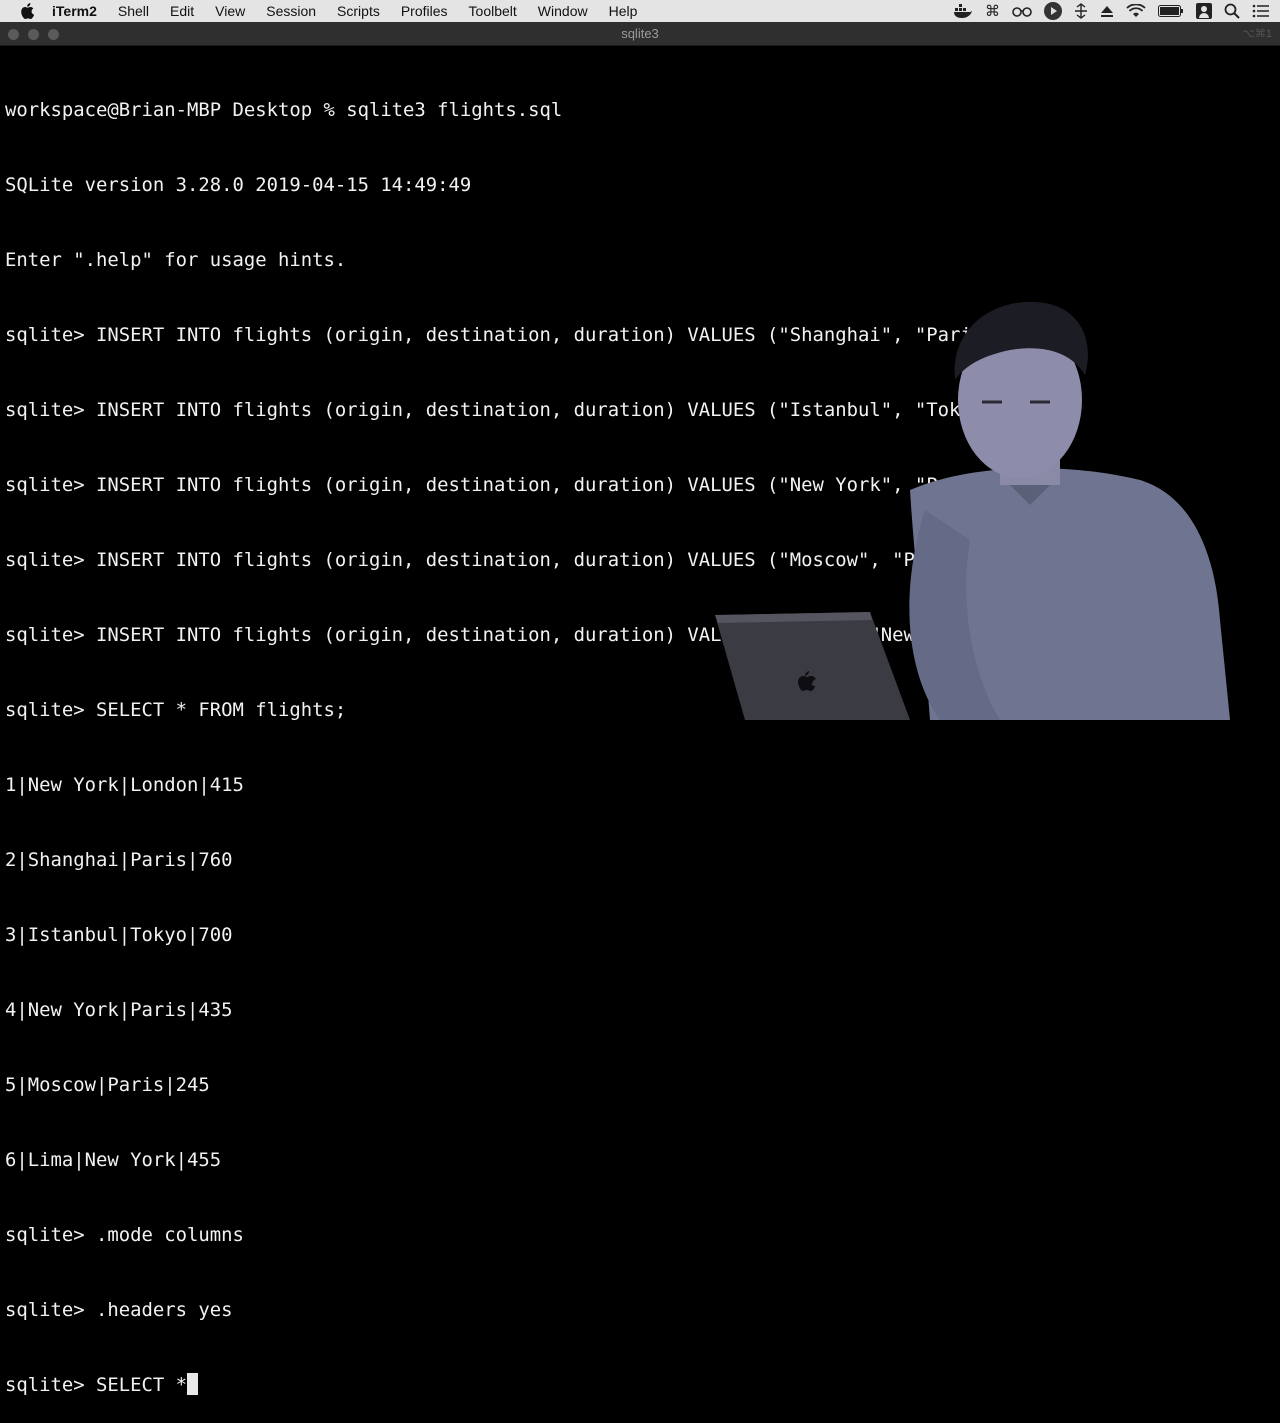  What do you see at coordinates (29, 11) in the screenshot?
I see `apple-menu-icon` at bounding box center [29, 11].